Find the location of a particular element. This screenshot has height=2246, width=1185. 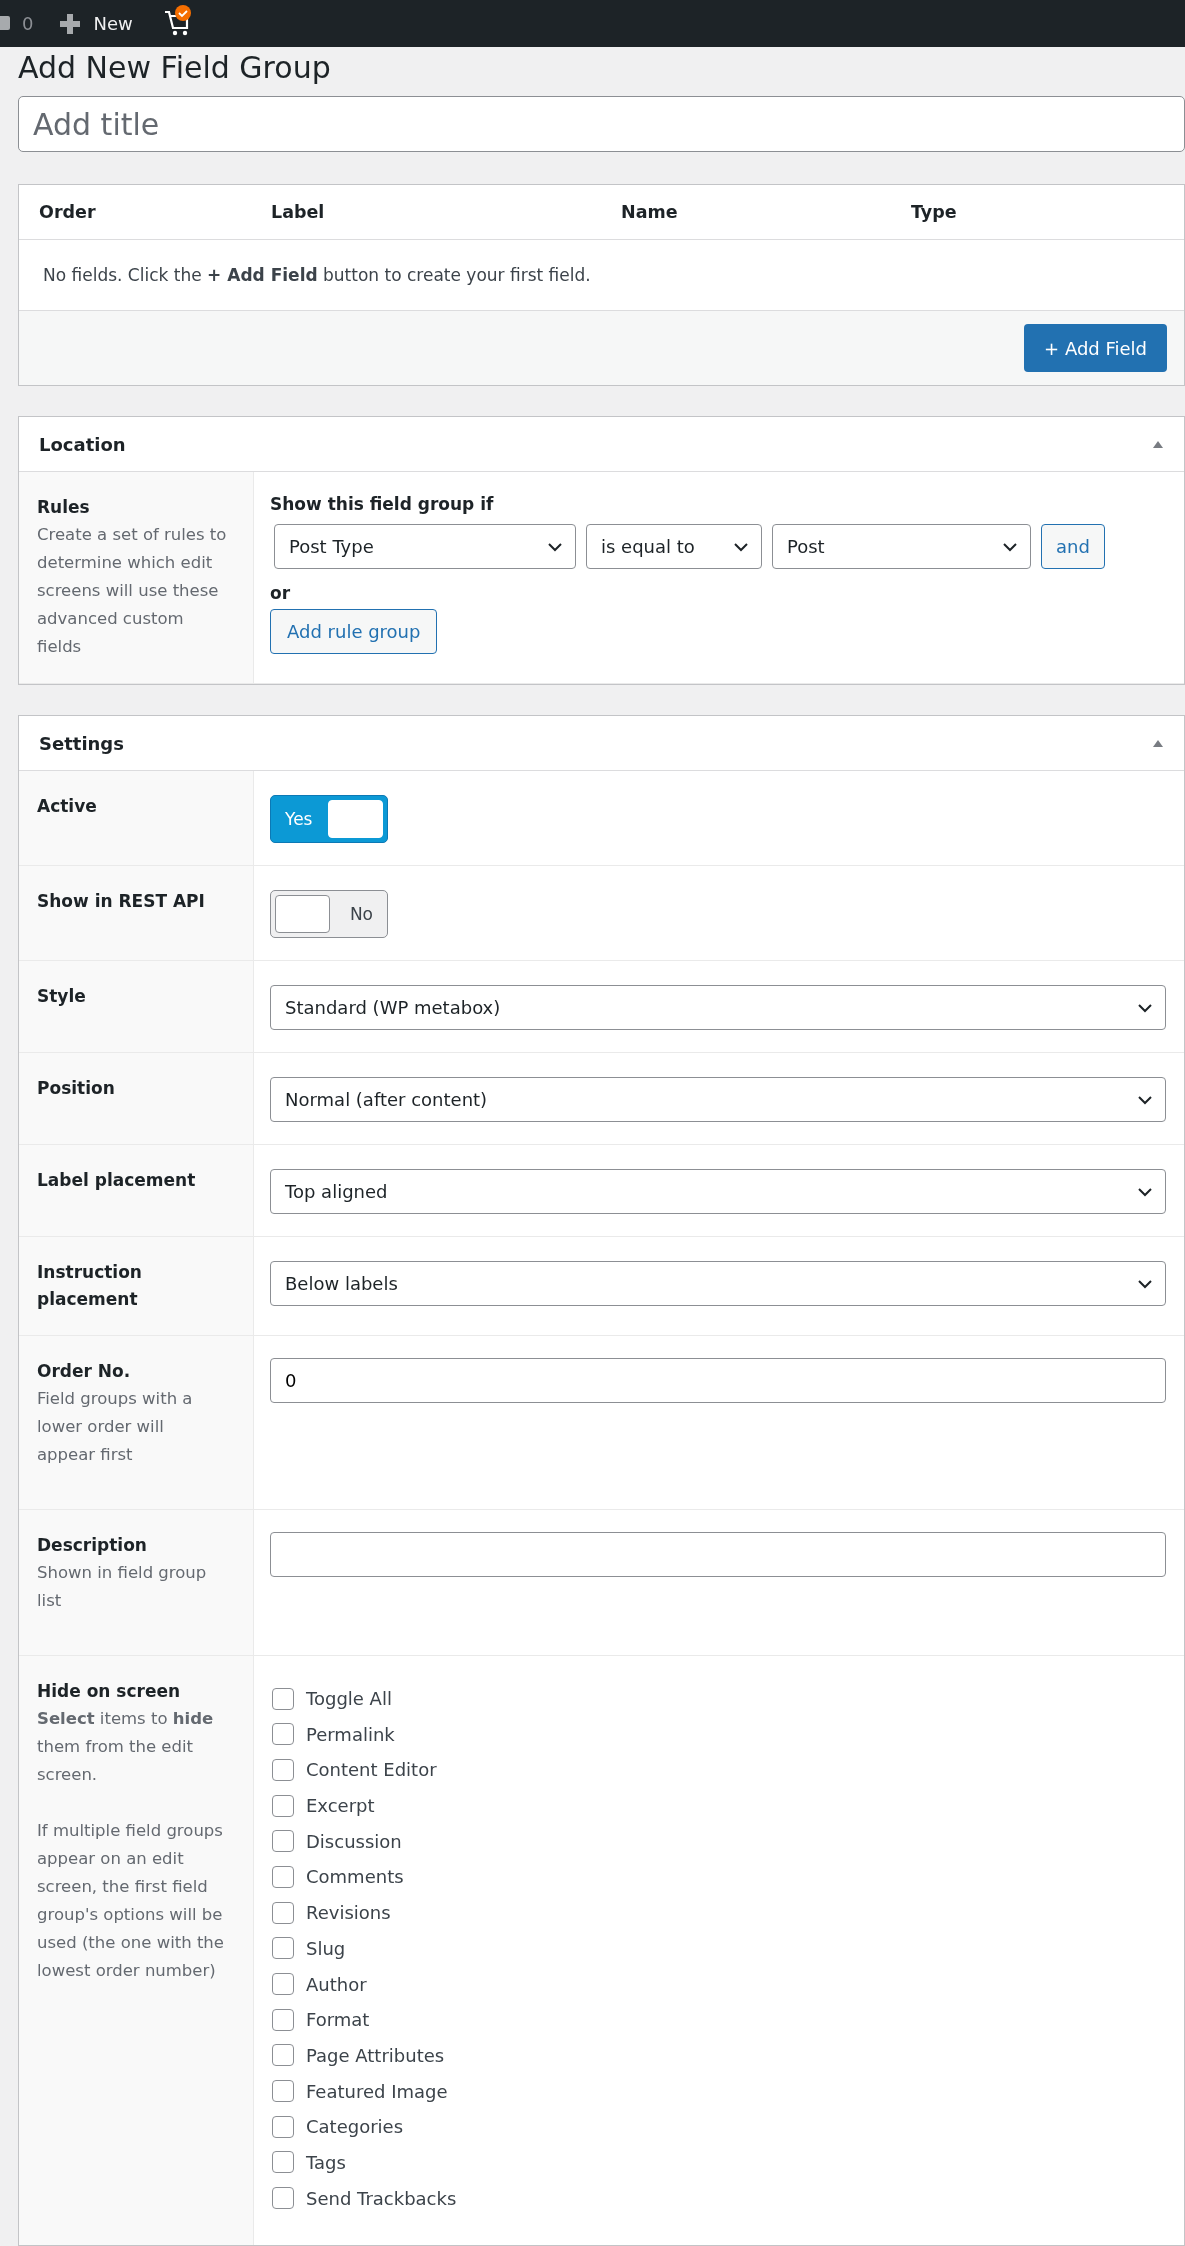

setting-label: Style is located at coordinates (62, 996).